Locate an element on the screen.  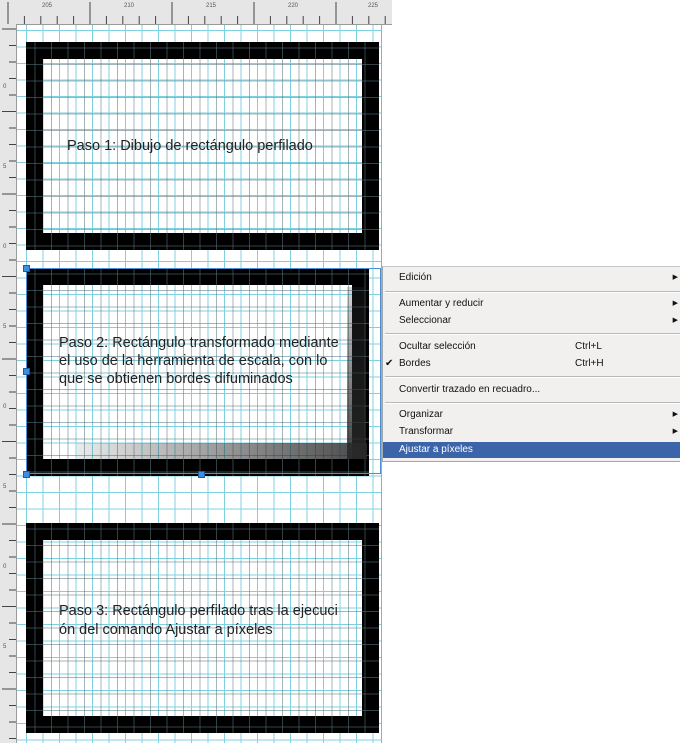
blurred-edge-right is located at coordinates (356, 373).